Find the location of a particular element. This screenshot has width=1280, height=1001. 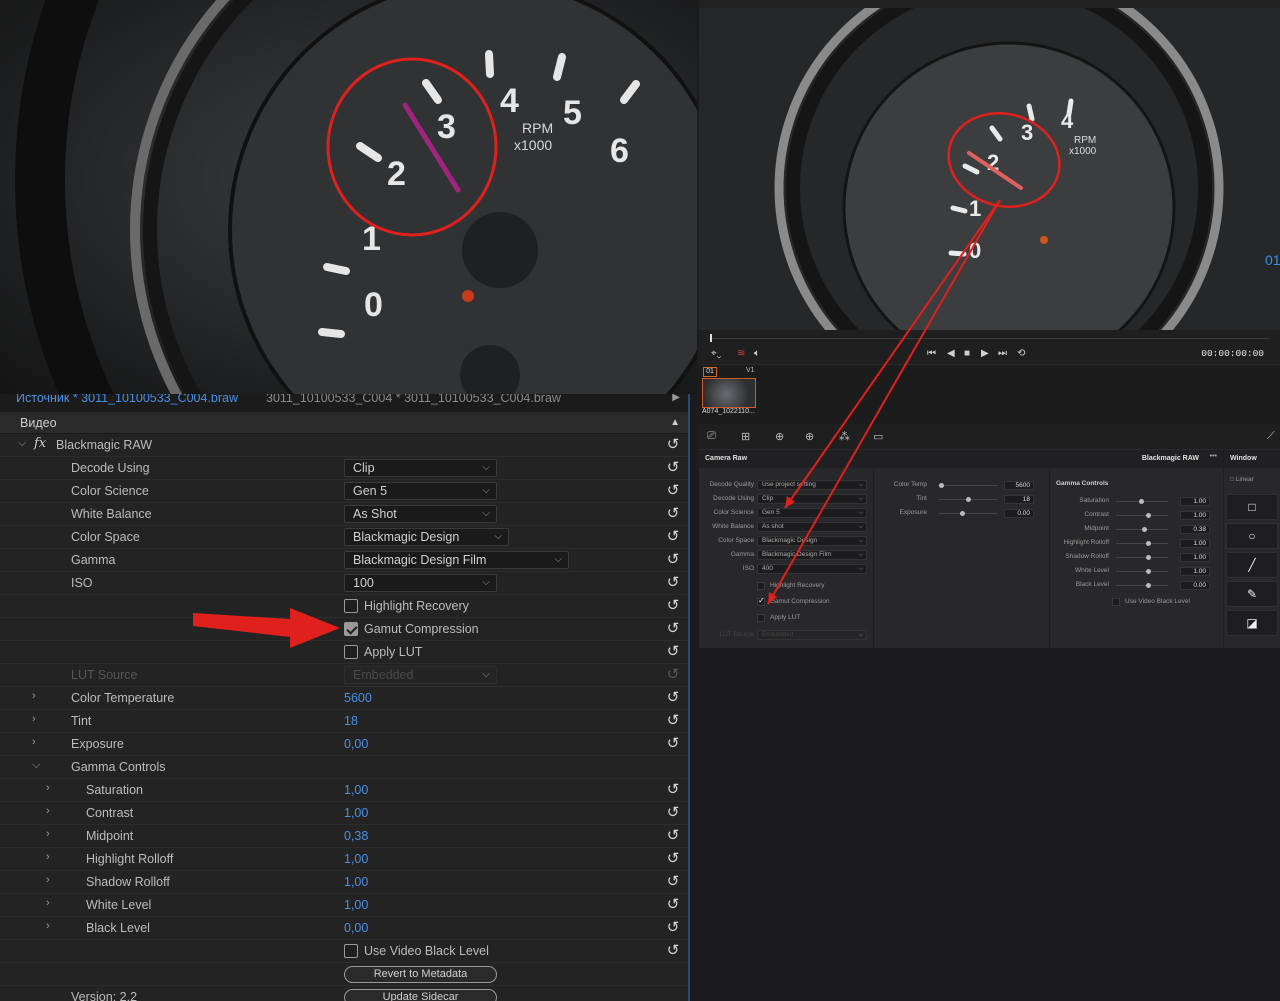

gamut-compression-checkbox is located at coordinates (351, 629).